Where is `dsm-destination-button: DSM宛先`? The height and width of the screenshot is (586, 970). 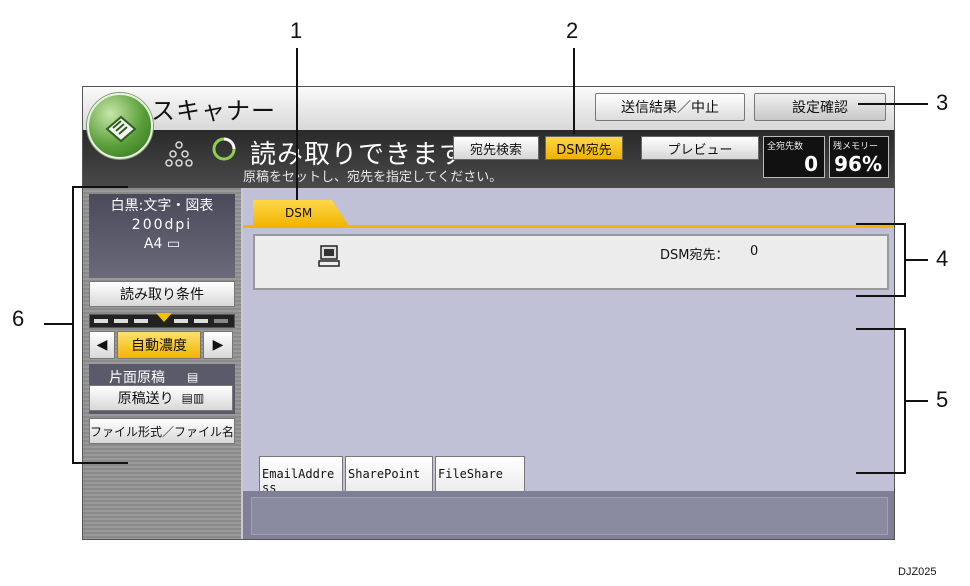 dsm-destination-button: DSM宛先 is located at coordinates (584, 148).